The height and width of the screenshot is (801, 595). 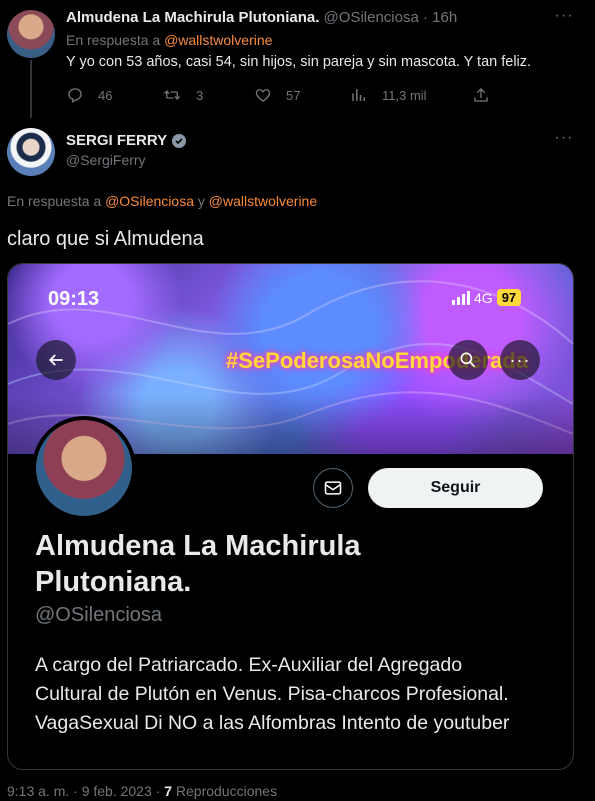 What do you see at coordinates (83, 791) in the screenshot?
I see `time-date: 9:13 a. m. · 9 feb. 2023 ·` at bounding box center [83, 791].